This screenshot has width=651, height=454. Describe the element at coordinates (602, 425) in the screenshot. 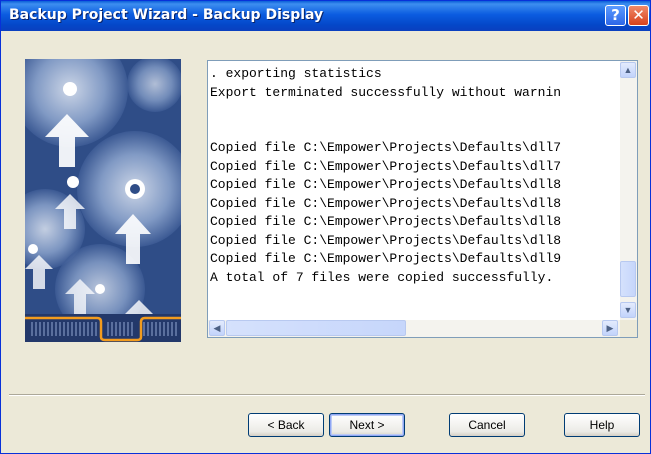

I see `help-button: Help` at that location.